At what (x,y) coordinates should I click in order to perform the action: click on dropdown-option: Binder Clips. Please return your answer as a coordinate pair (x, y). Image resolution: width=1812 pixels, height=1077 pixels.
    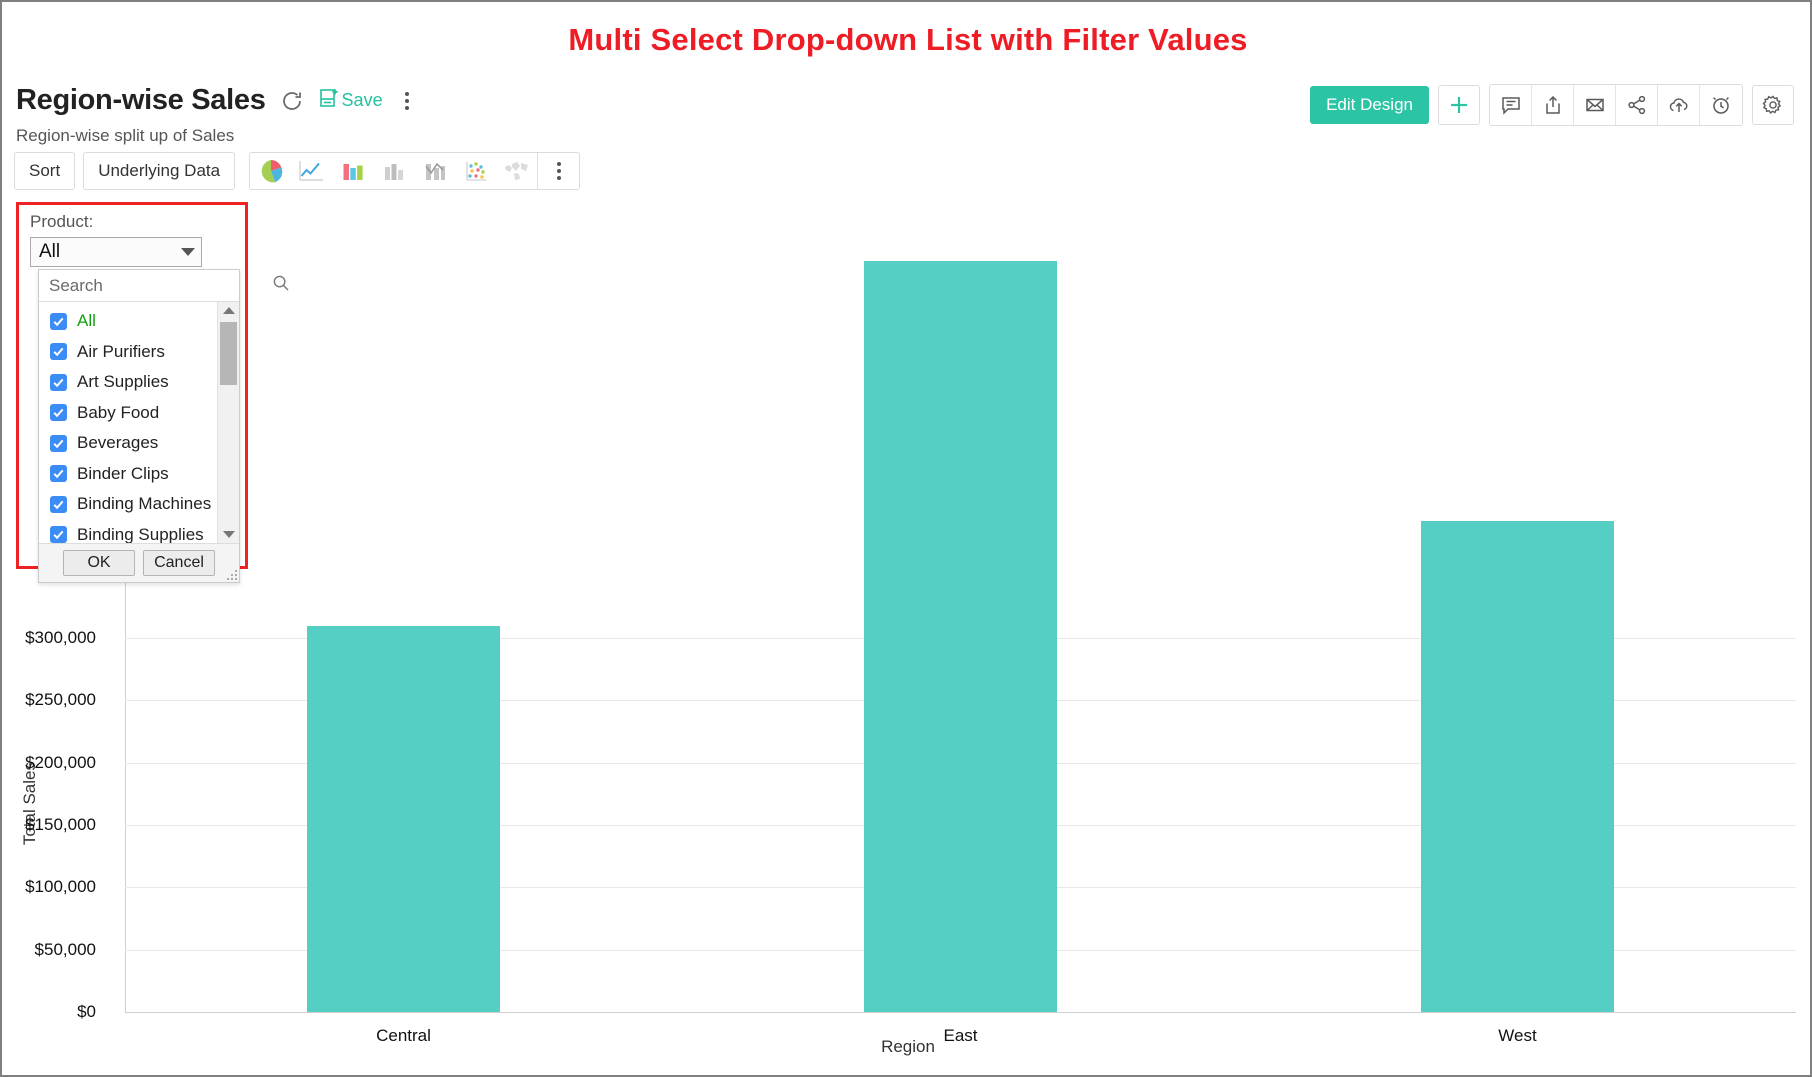
    Looking at the image, I should click on (128, 474).